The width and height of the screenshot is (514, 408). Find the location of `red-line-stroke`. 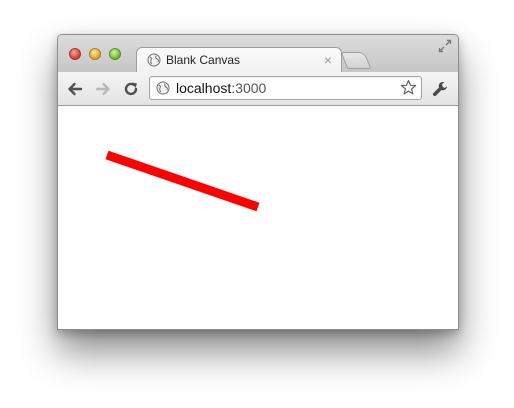

red-line-stroke is located at coordinates (182, 181).